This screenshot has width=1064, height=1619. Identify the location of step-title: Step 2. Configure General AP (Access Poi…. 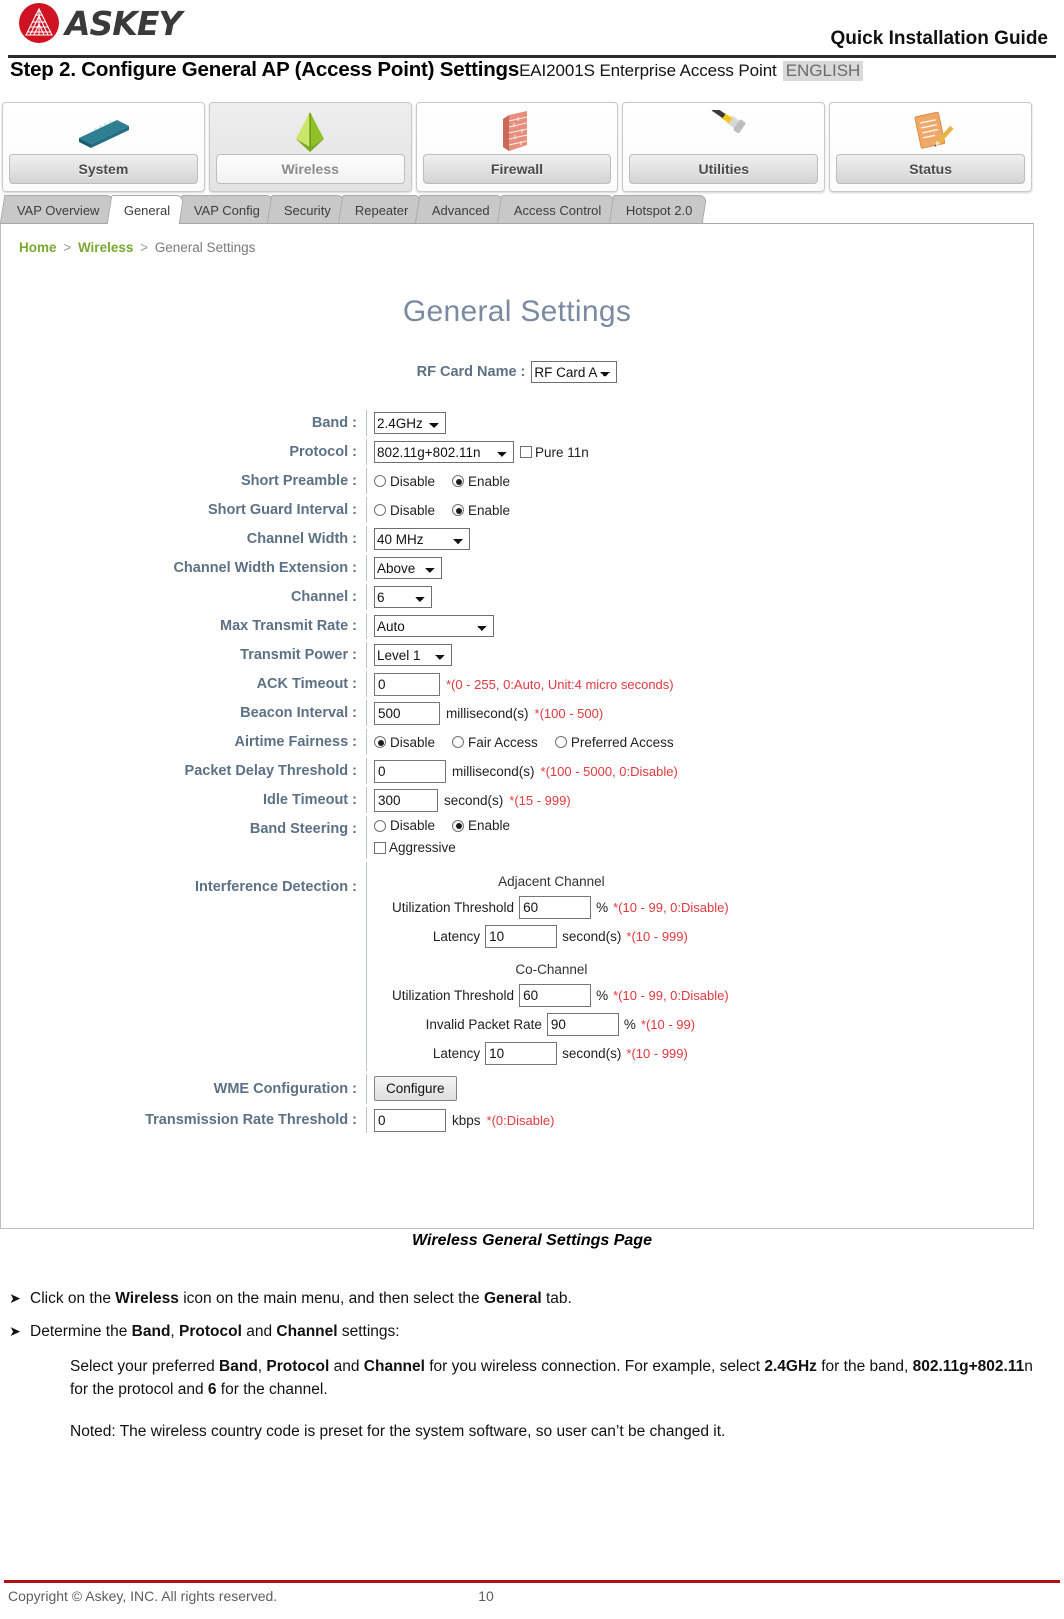
(265, 69).